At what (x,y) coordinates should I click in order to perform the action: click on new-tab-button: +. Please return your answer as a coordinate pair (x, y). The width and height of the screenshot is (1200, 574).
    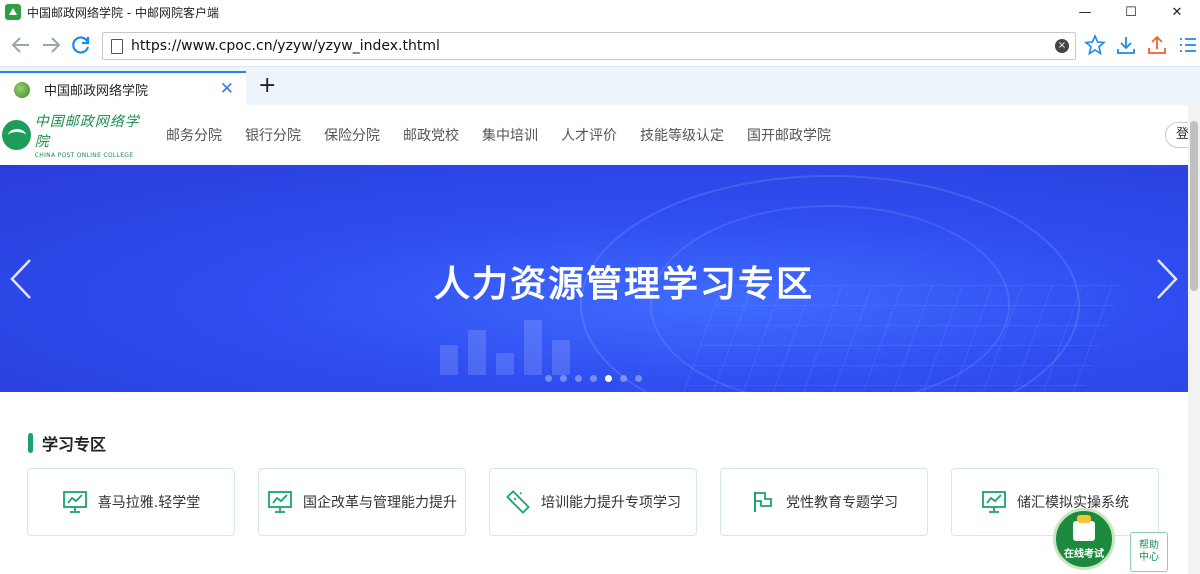
    Looking at the image, I should click on (267, 86).